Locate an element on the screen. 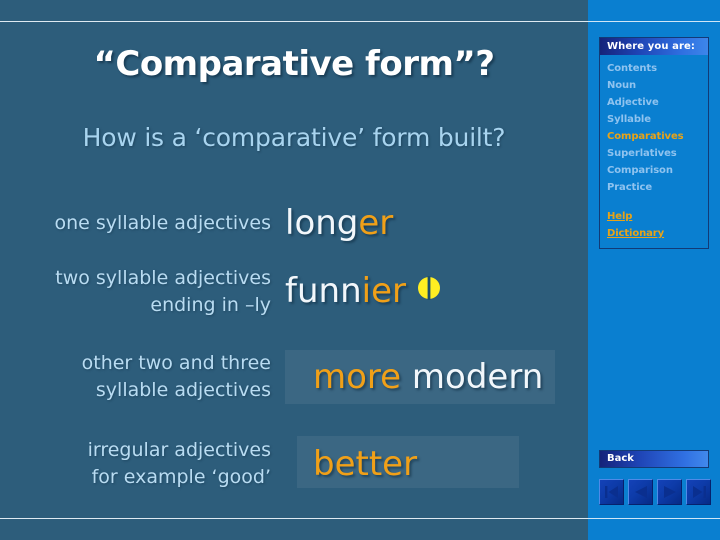 The height and width of the screenshot is (540, 720). sidebar-link-dictionary: Dictionary is located at coordinates (657, 233).